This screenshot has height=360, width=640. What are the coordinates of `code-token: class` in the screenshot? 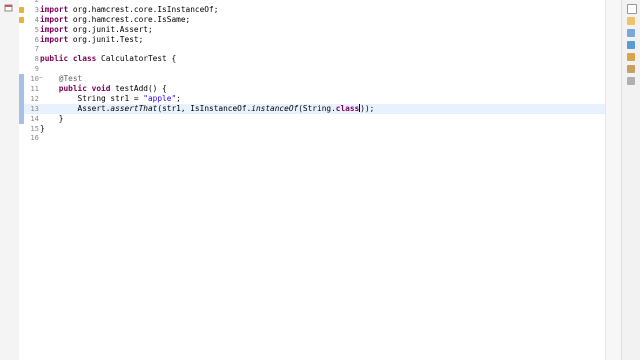 It's located at (347, 108).